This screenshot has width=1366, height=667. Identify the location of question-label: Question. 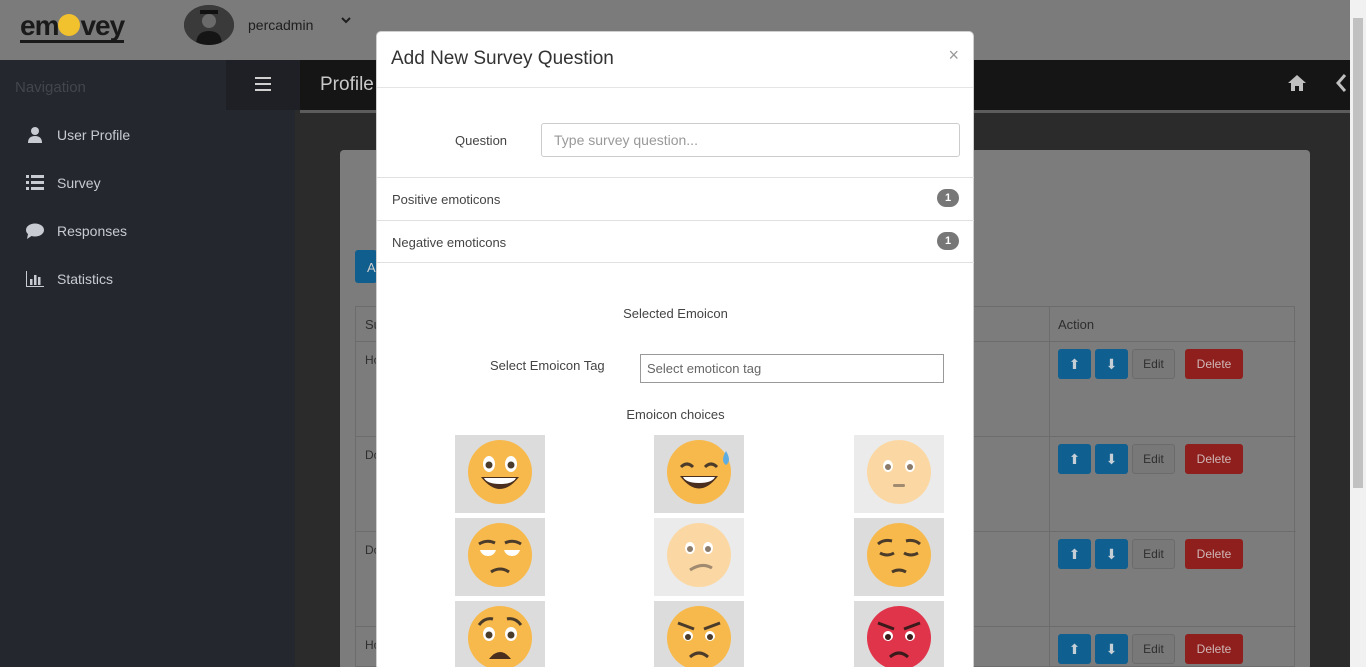
(481, 140).